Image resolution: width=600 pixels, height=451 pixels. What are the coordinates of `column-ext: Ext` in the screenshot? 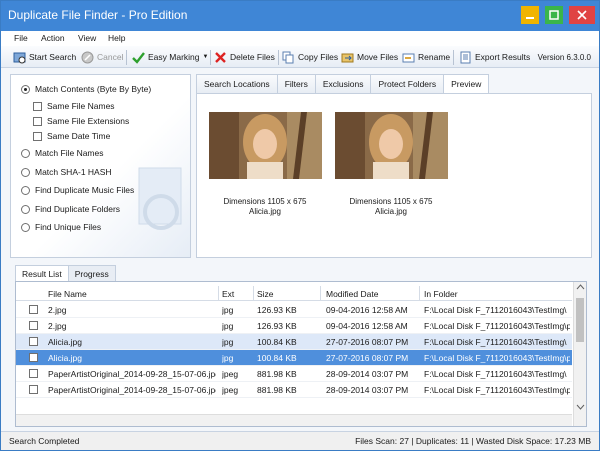 It's located at (228, 294).